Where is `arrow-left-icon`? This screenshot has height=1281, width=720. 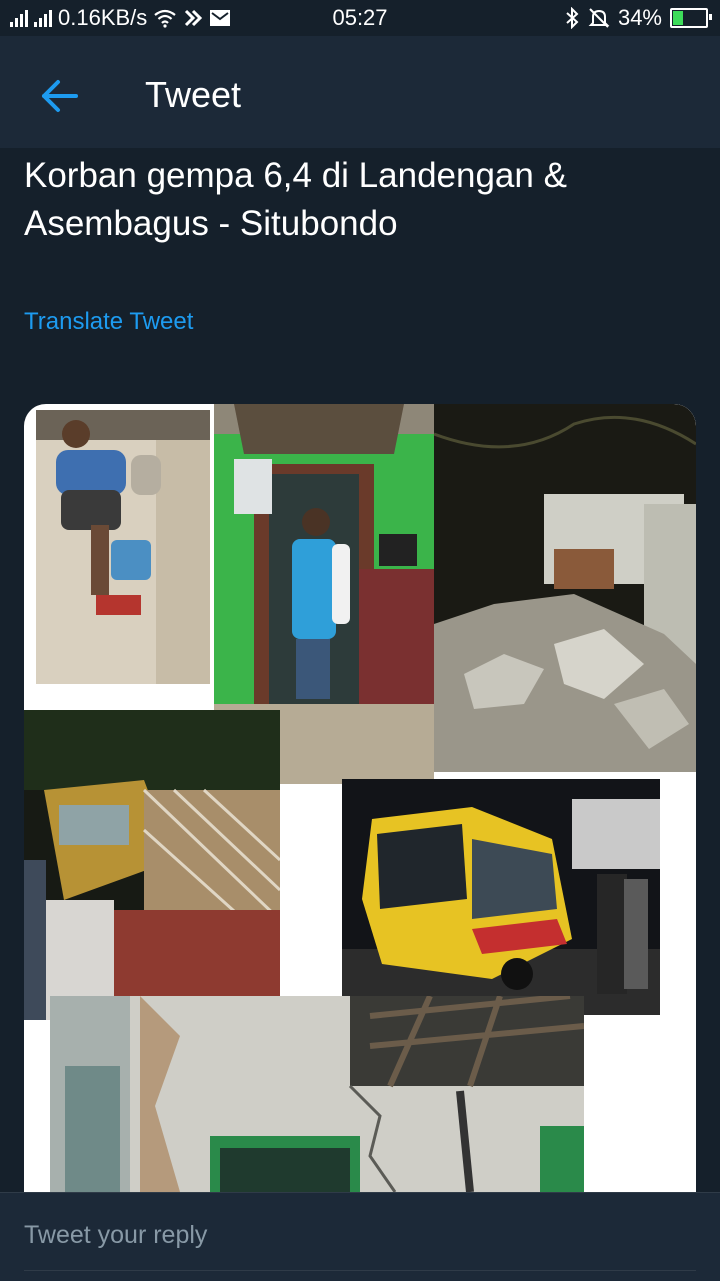
arrow-left-icon is located at coordinates (60, 96).